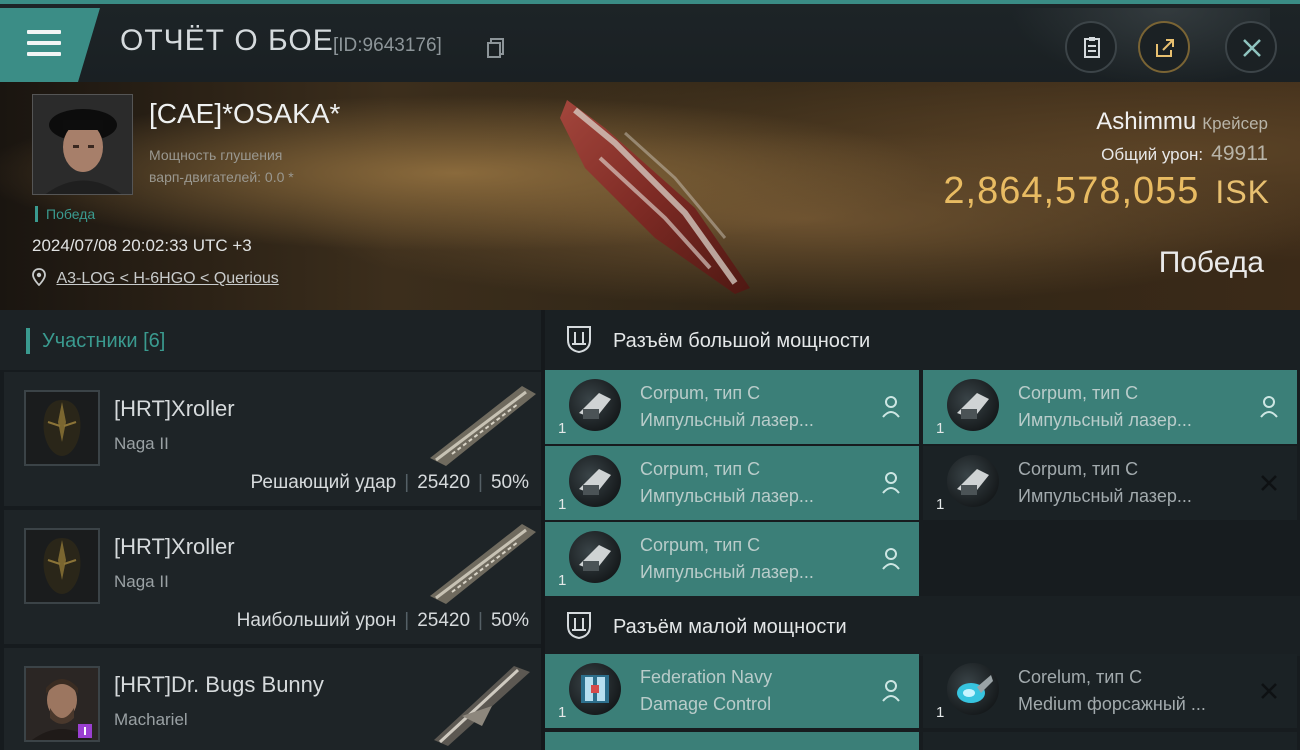 The image size is (1300, 750). What do you see at coordinates (39, 277) in the screenshot?
I see `location-pin-icon` at bounding box center [39, 277].